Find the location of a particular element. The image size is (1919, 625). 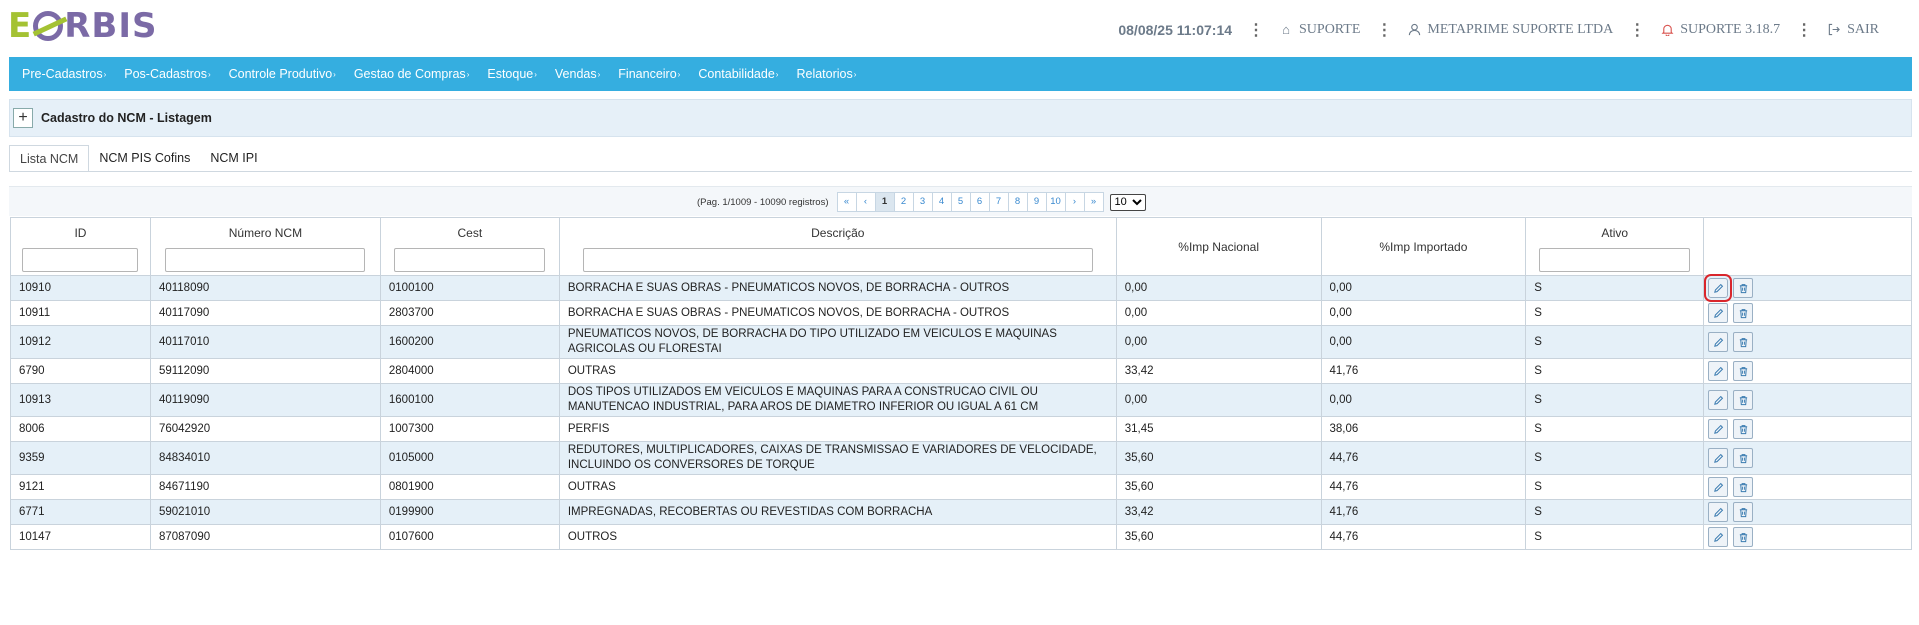

col-imp-importado: %Imp Importado is located at coordinates (1423, 246).